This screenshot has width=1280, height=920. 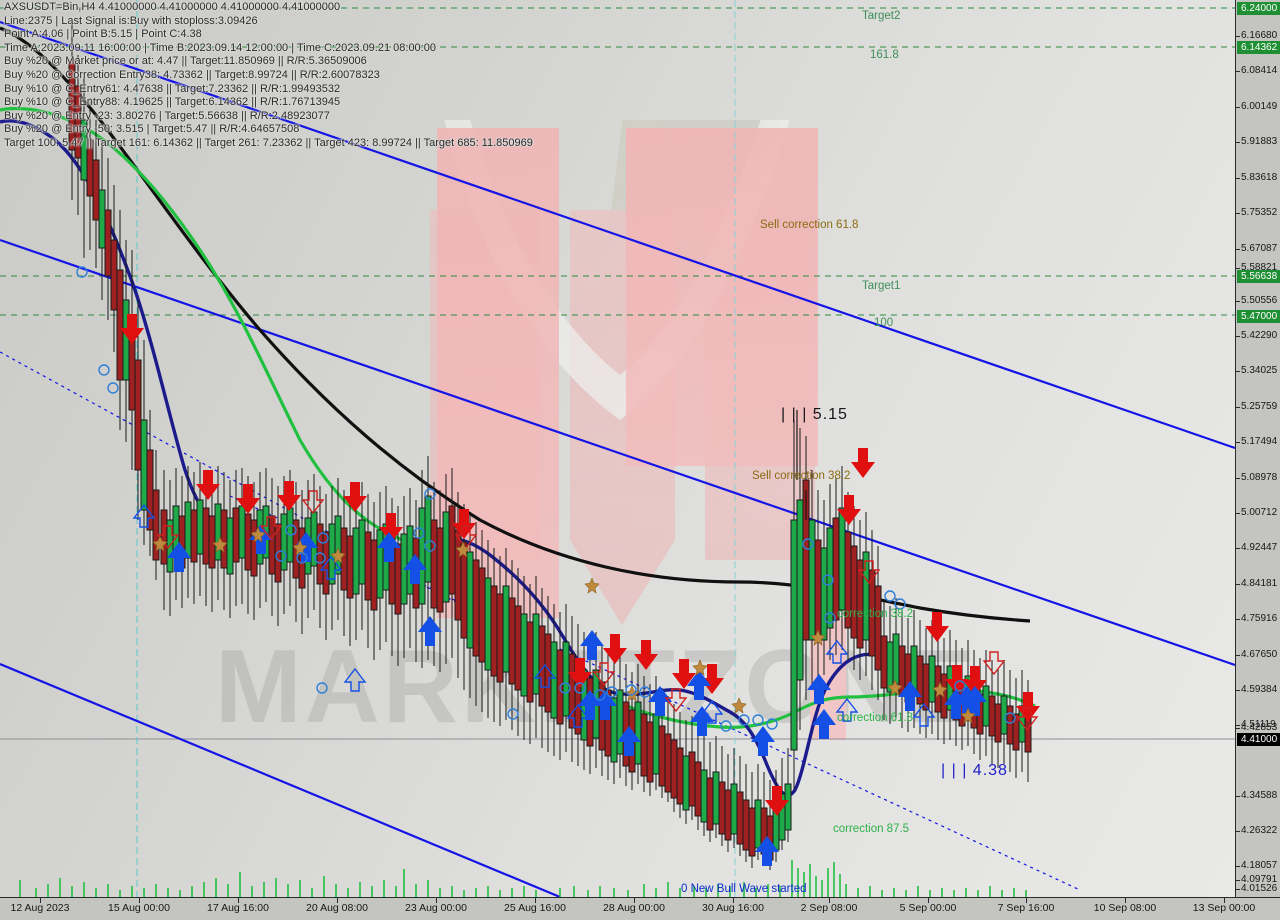 I want to click on price-tick: 6.08414, so click(x=1258, y=71).